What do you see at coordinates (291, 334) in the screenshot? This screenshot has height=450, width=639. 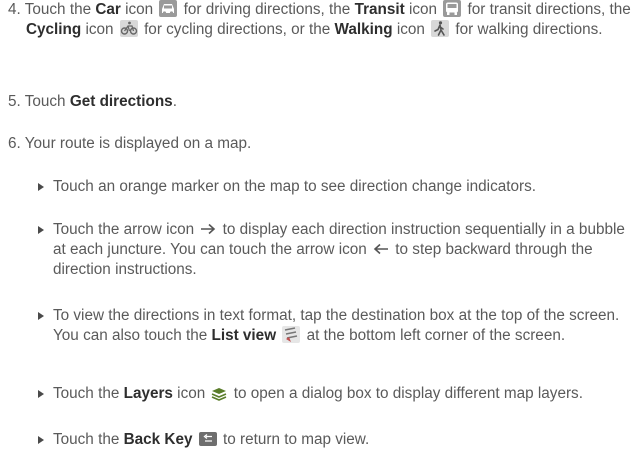 I see `list-view-icon` at bounding box center [291, 334].